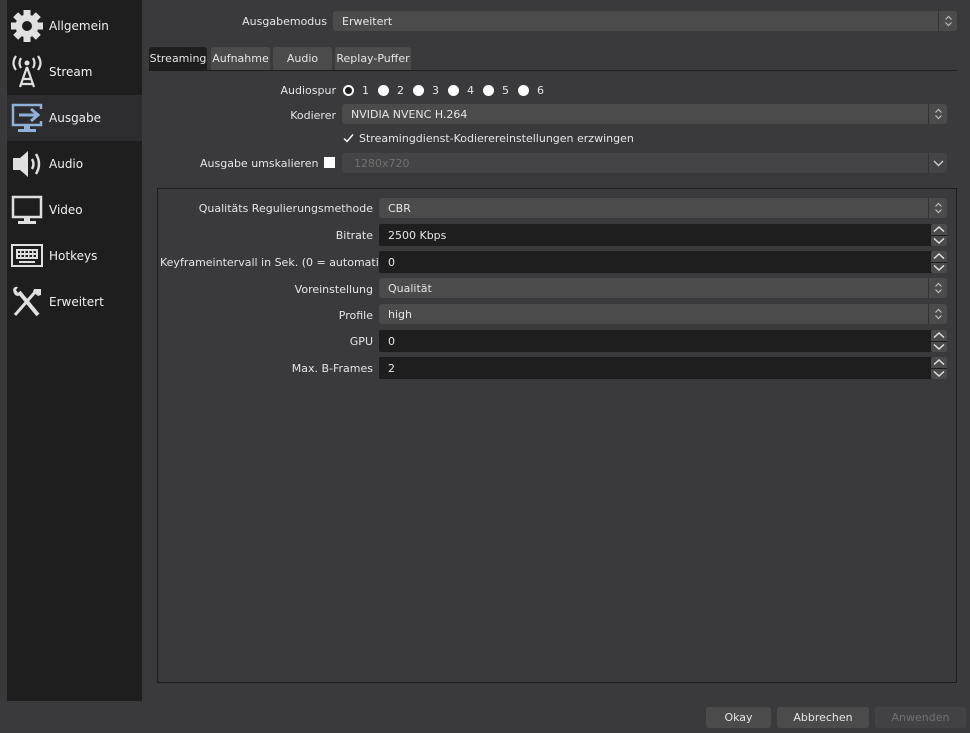  I want to click on audio-track-radio-4: 4, so click(461, 90).